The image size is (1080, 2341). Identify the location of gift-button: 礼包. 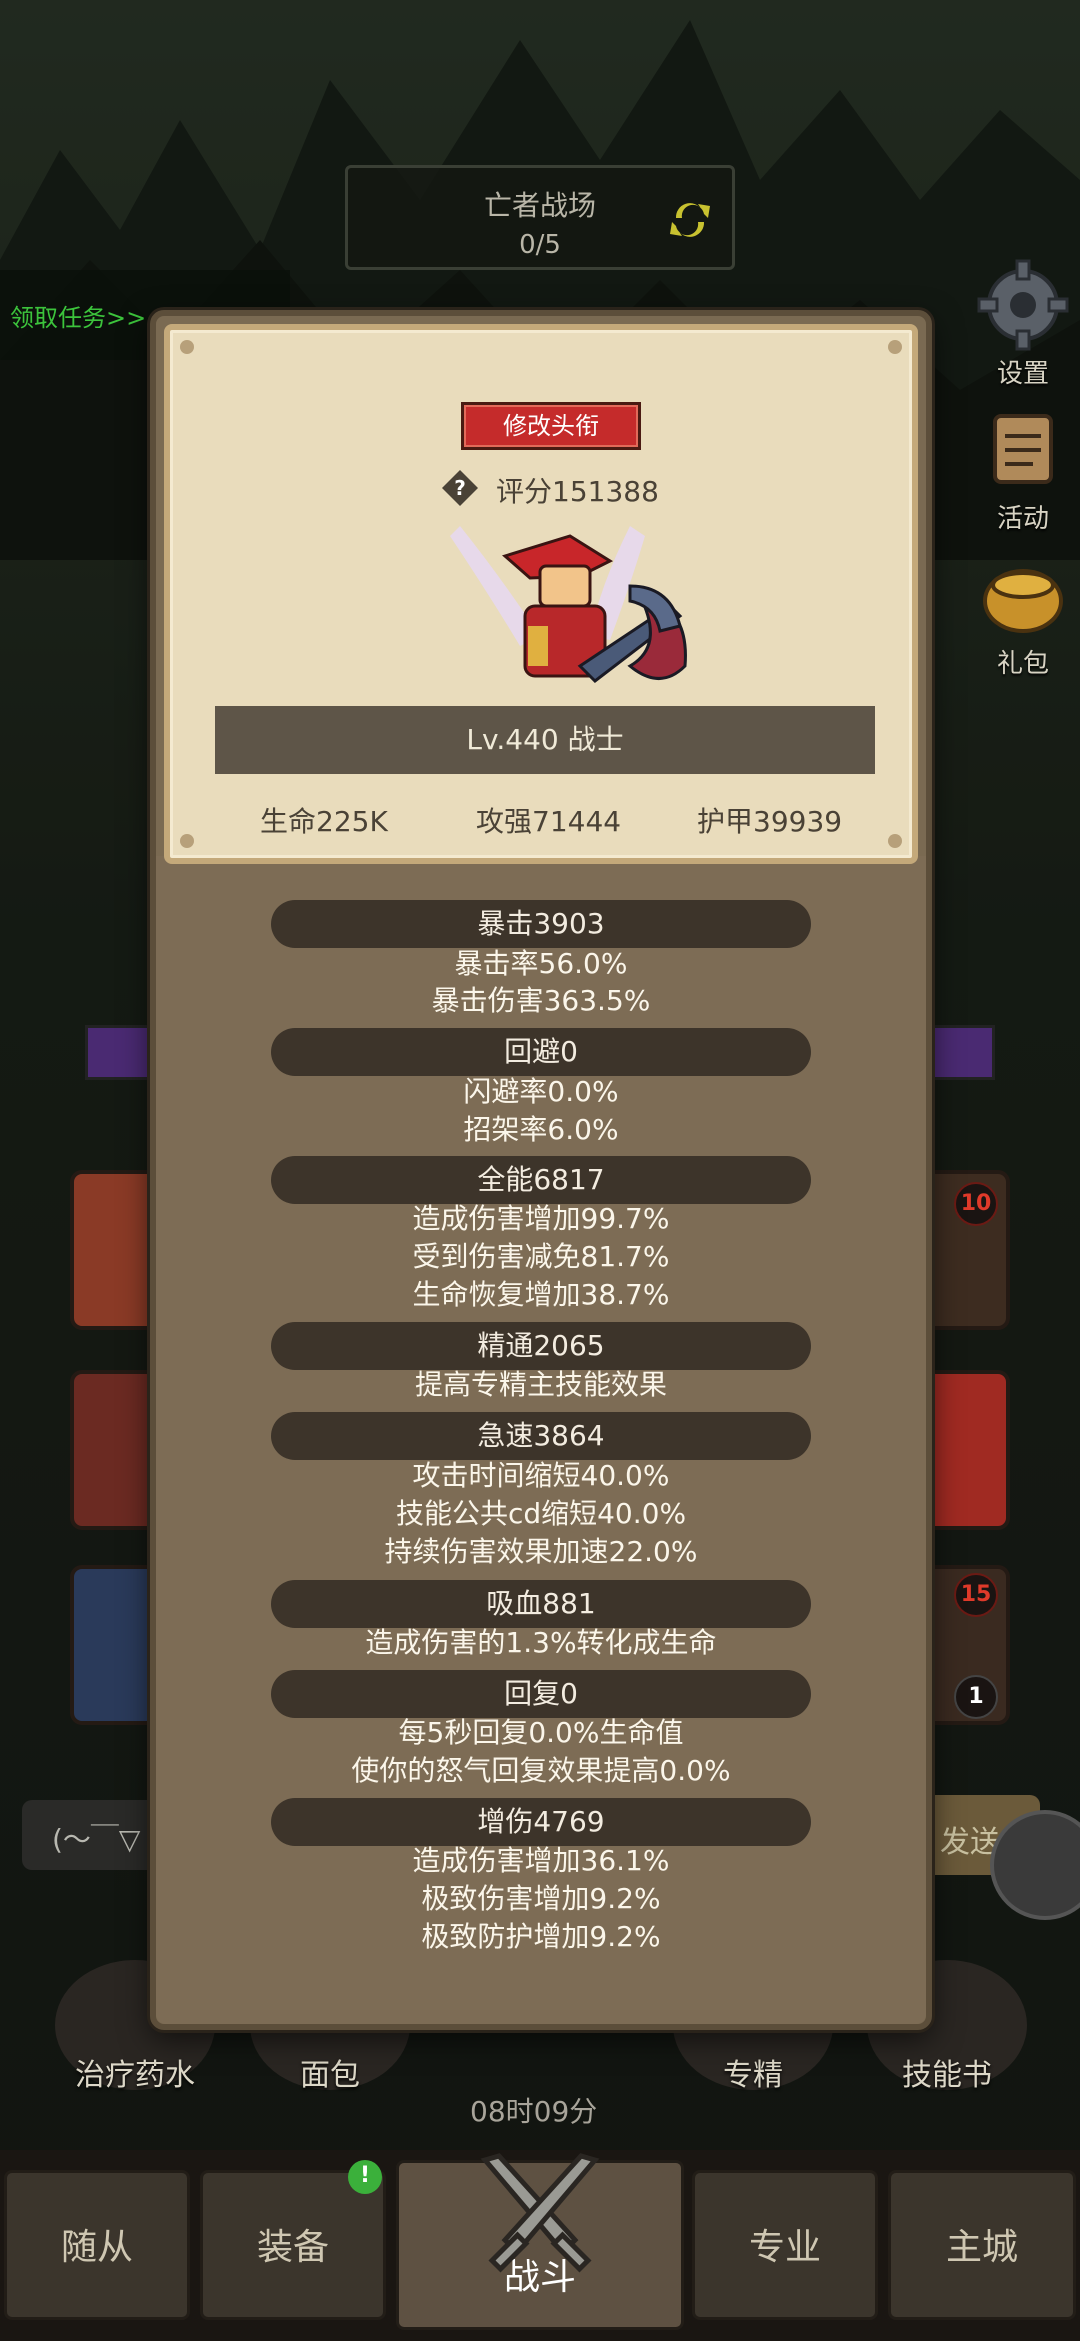
(1023, 612).